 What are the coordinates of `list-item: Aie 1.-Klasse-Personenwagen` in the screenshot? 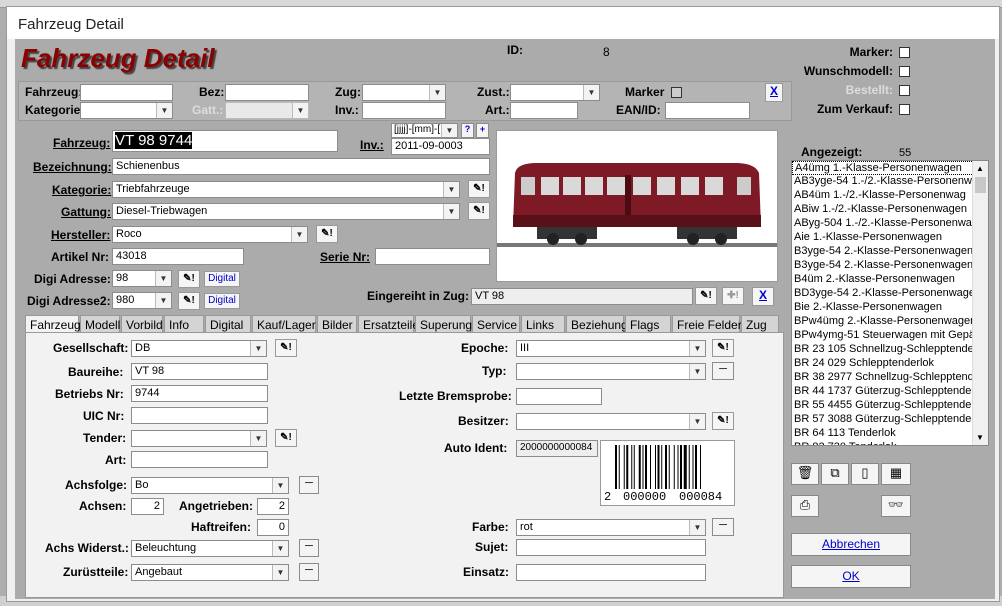 It's located at (890, 238).